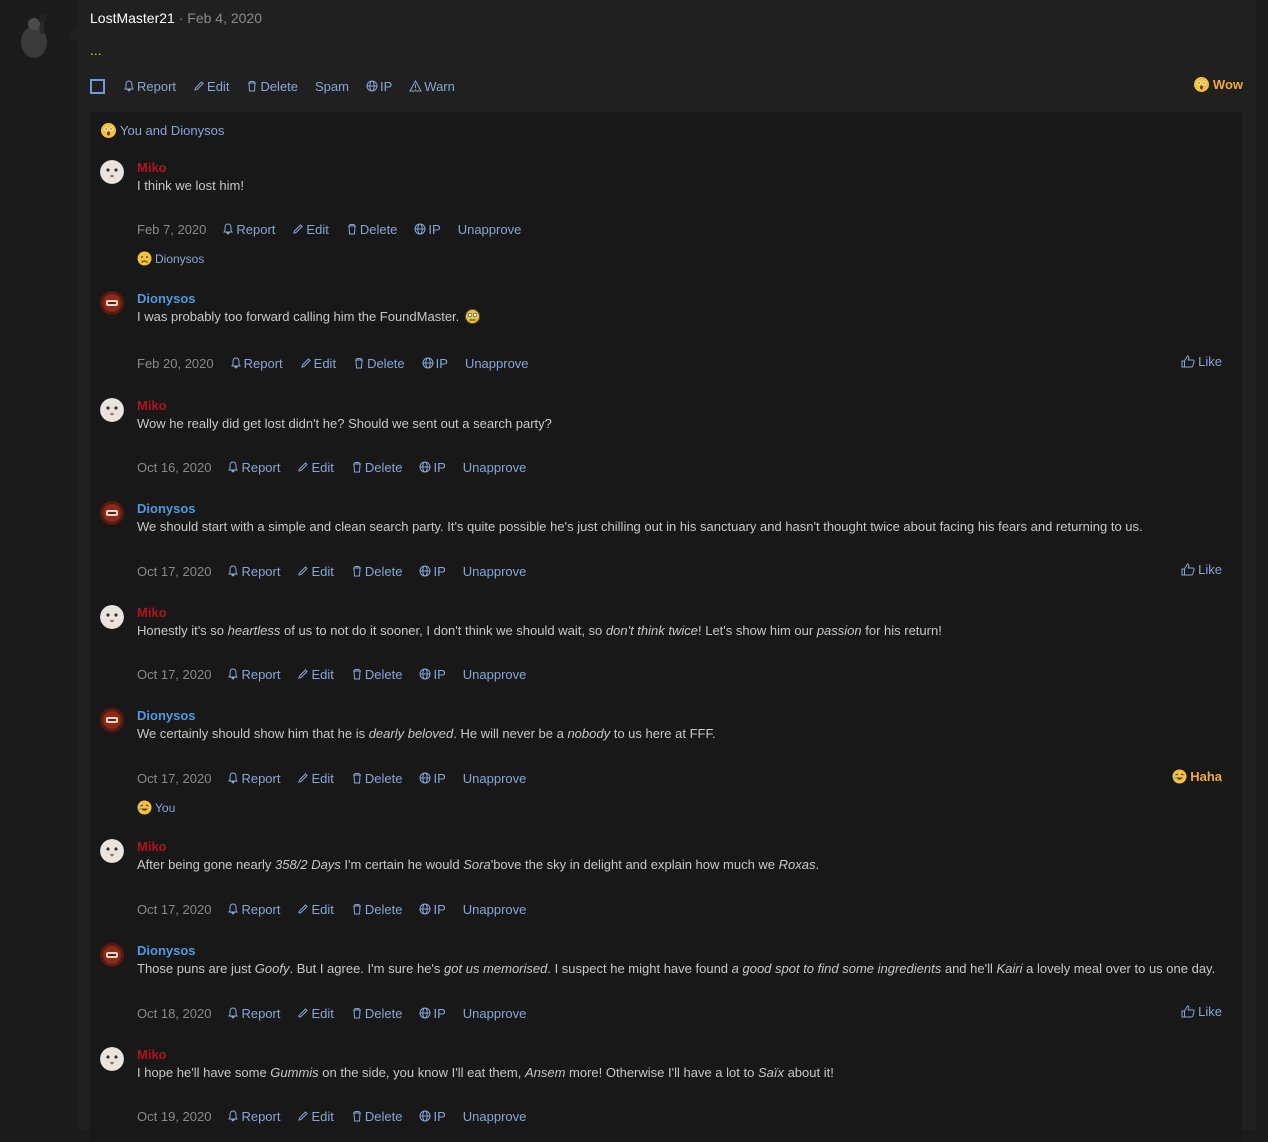  What do you see at coordinates (171, 229) in the screenshot?
I see `comment-date: Feb 7, 2020` at bounding box center [171, 229].